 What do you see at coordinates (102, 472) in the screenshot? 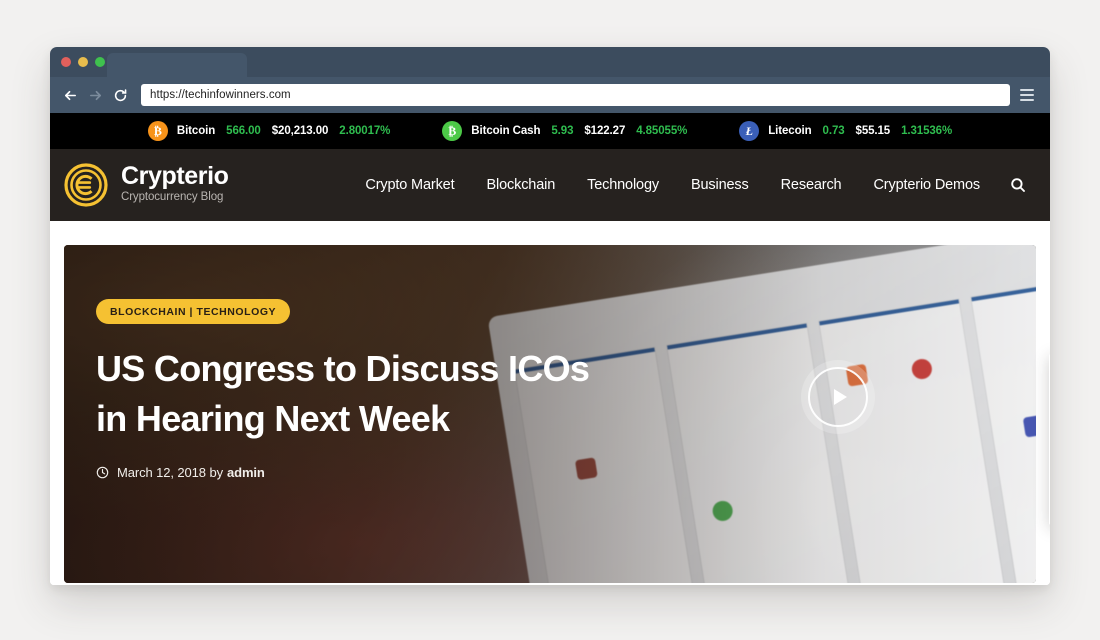
I see `clock-icon` at bounding box center [102, 472].